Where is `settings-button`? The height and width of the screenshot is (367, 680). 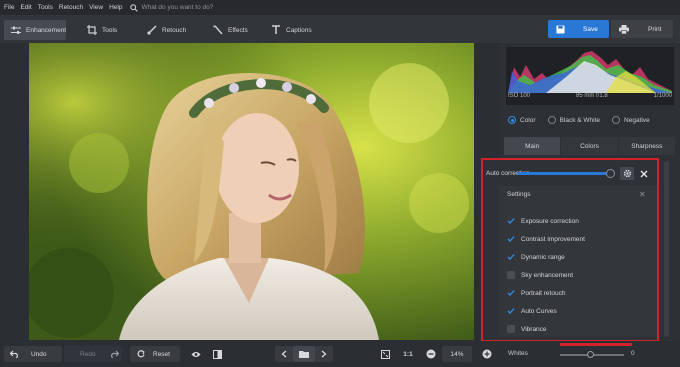
settings-button is located at coordinates (627, 173).